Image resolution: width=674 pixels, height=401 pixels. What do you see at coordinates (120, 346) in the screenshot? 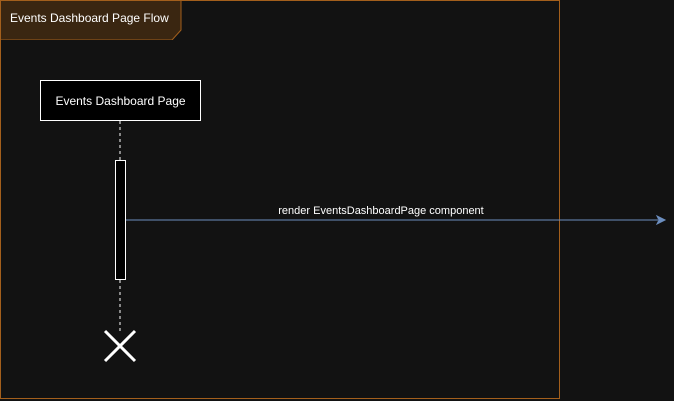
I see `destroy-x-icon` at bounding box center [120, 346].